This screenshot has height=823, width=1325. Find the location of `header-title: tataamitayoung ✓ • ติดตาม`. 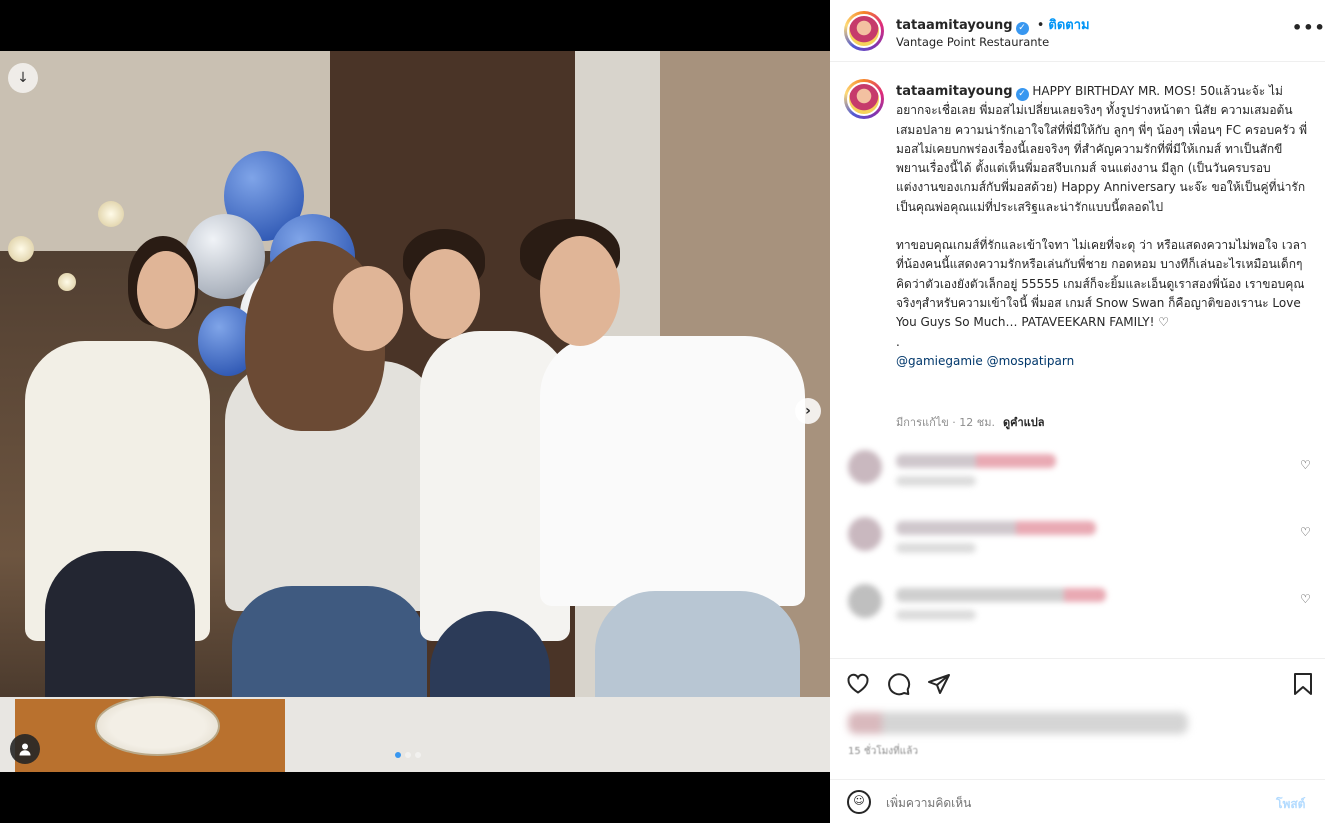

header-title: tataamitayoung ✓ • ติดตาม is located at coordinates (993, 24).